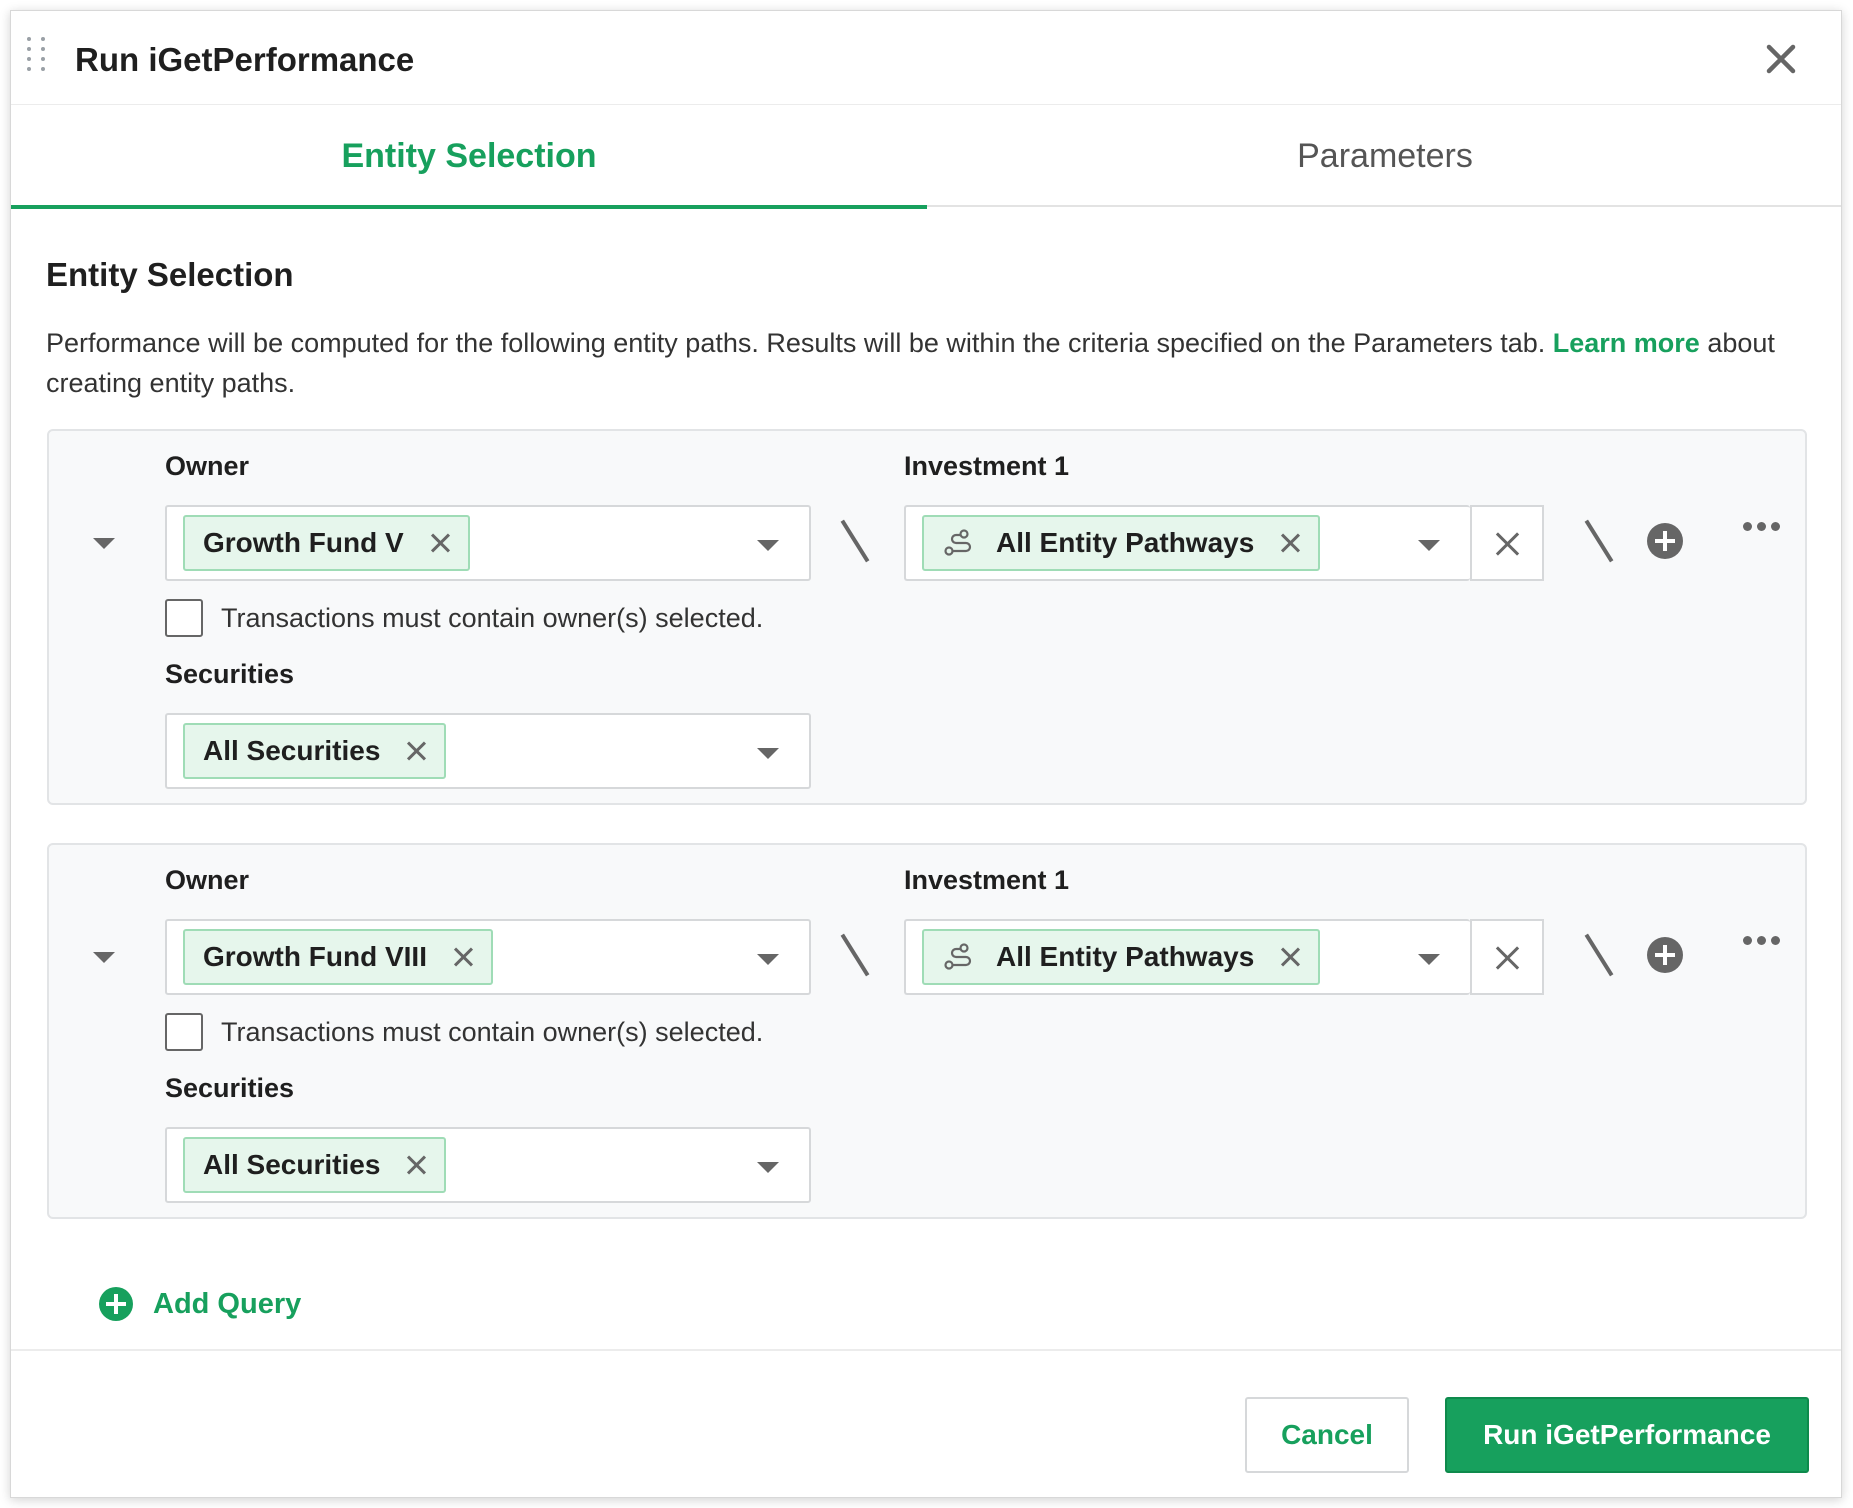 This screenshot has height=1508, width=1853. Describe the element at coordinates (1327, 1435) in the screenshot. I see `cancel-button: Cancel` at that location.